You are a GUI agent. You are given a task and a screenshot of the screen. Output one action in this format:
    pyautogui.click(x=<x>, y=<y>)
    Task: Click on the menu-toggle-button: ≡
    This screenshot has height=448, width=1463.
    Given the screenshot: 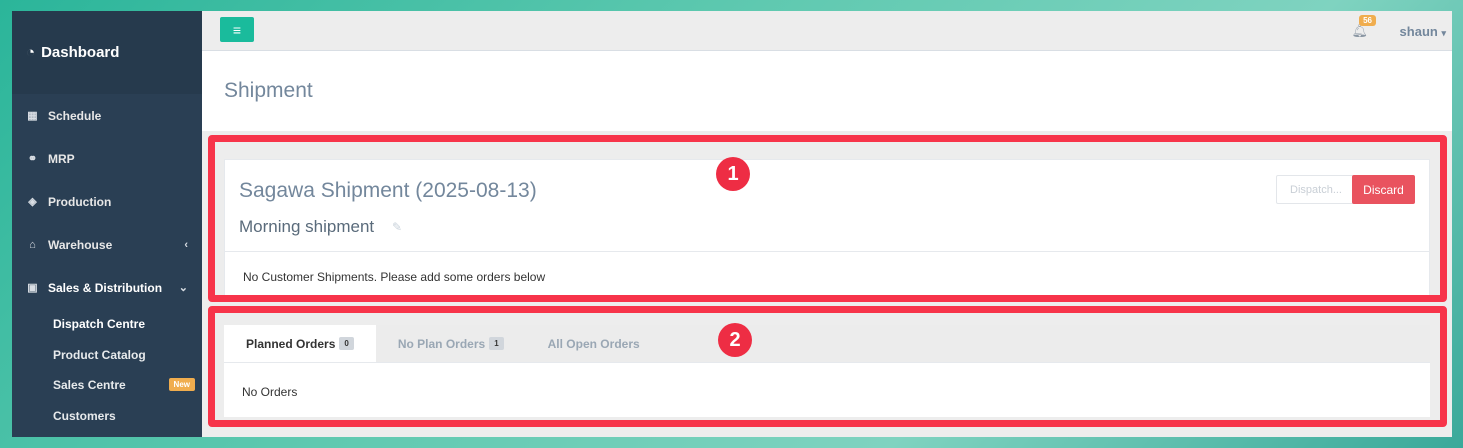 What is the action you would take?
    pyautogui.click(x=237, y=29)
    